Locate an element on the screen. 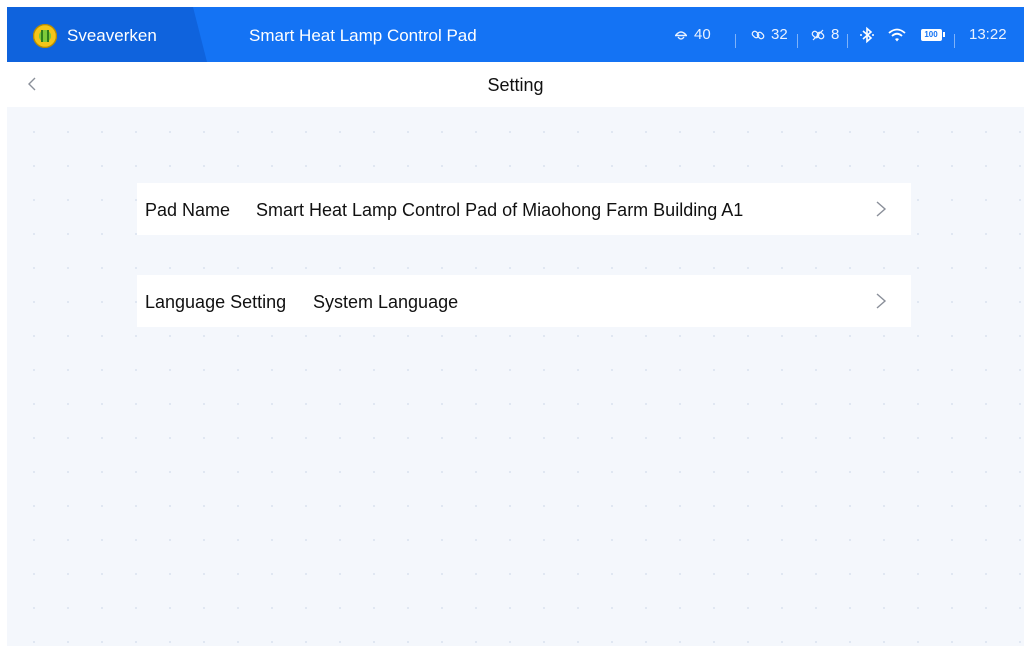 This screenshot has width=1024, height=646. battery-level: 100 is located at coordinates (931, 34).